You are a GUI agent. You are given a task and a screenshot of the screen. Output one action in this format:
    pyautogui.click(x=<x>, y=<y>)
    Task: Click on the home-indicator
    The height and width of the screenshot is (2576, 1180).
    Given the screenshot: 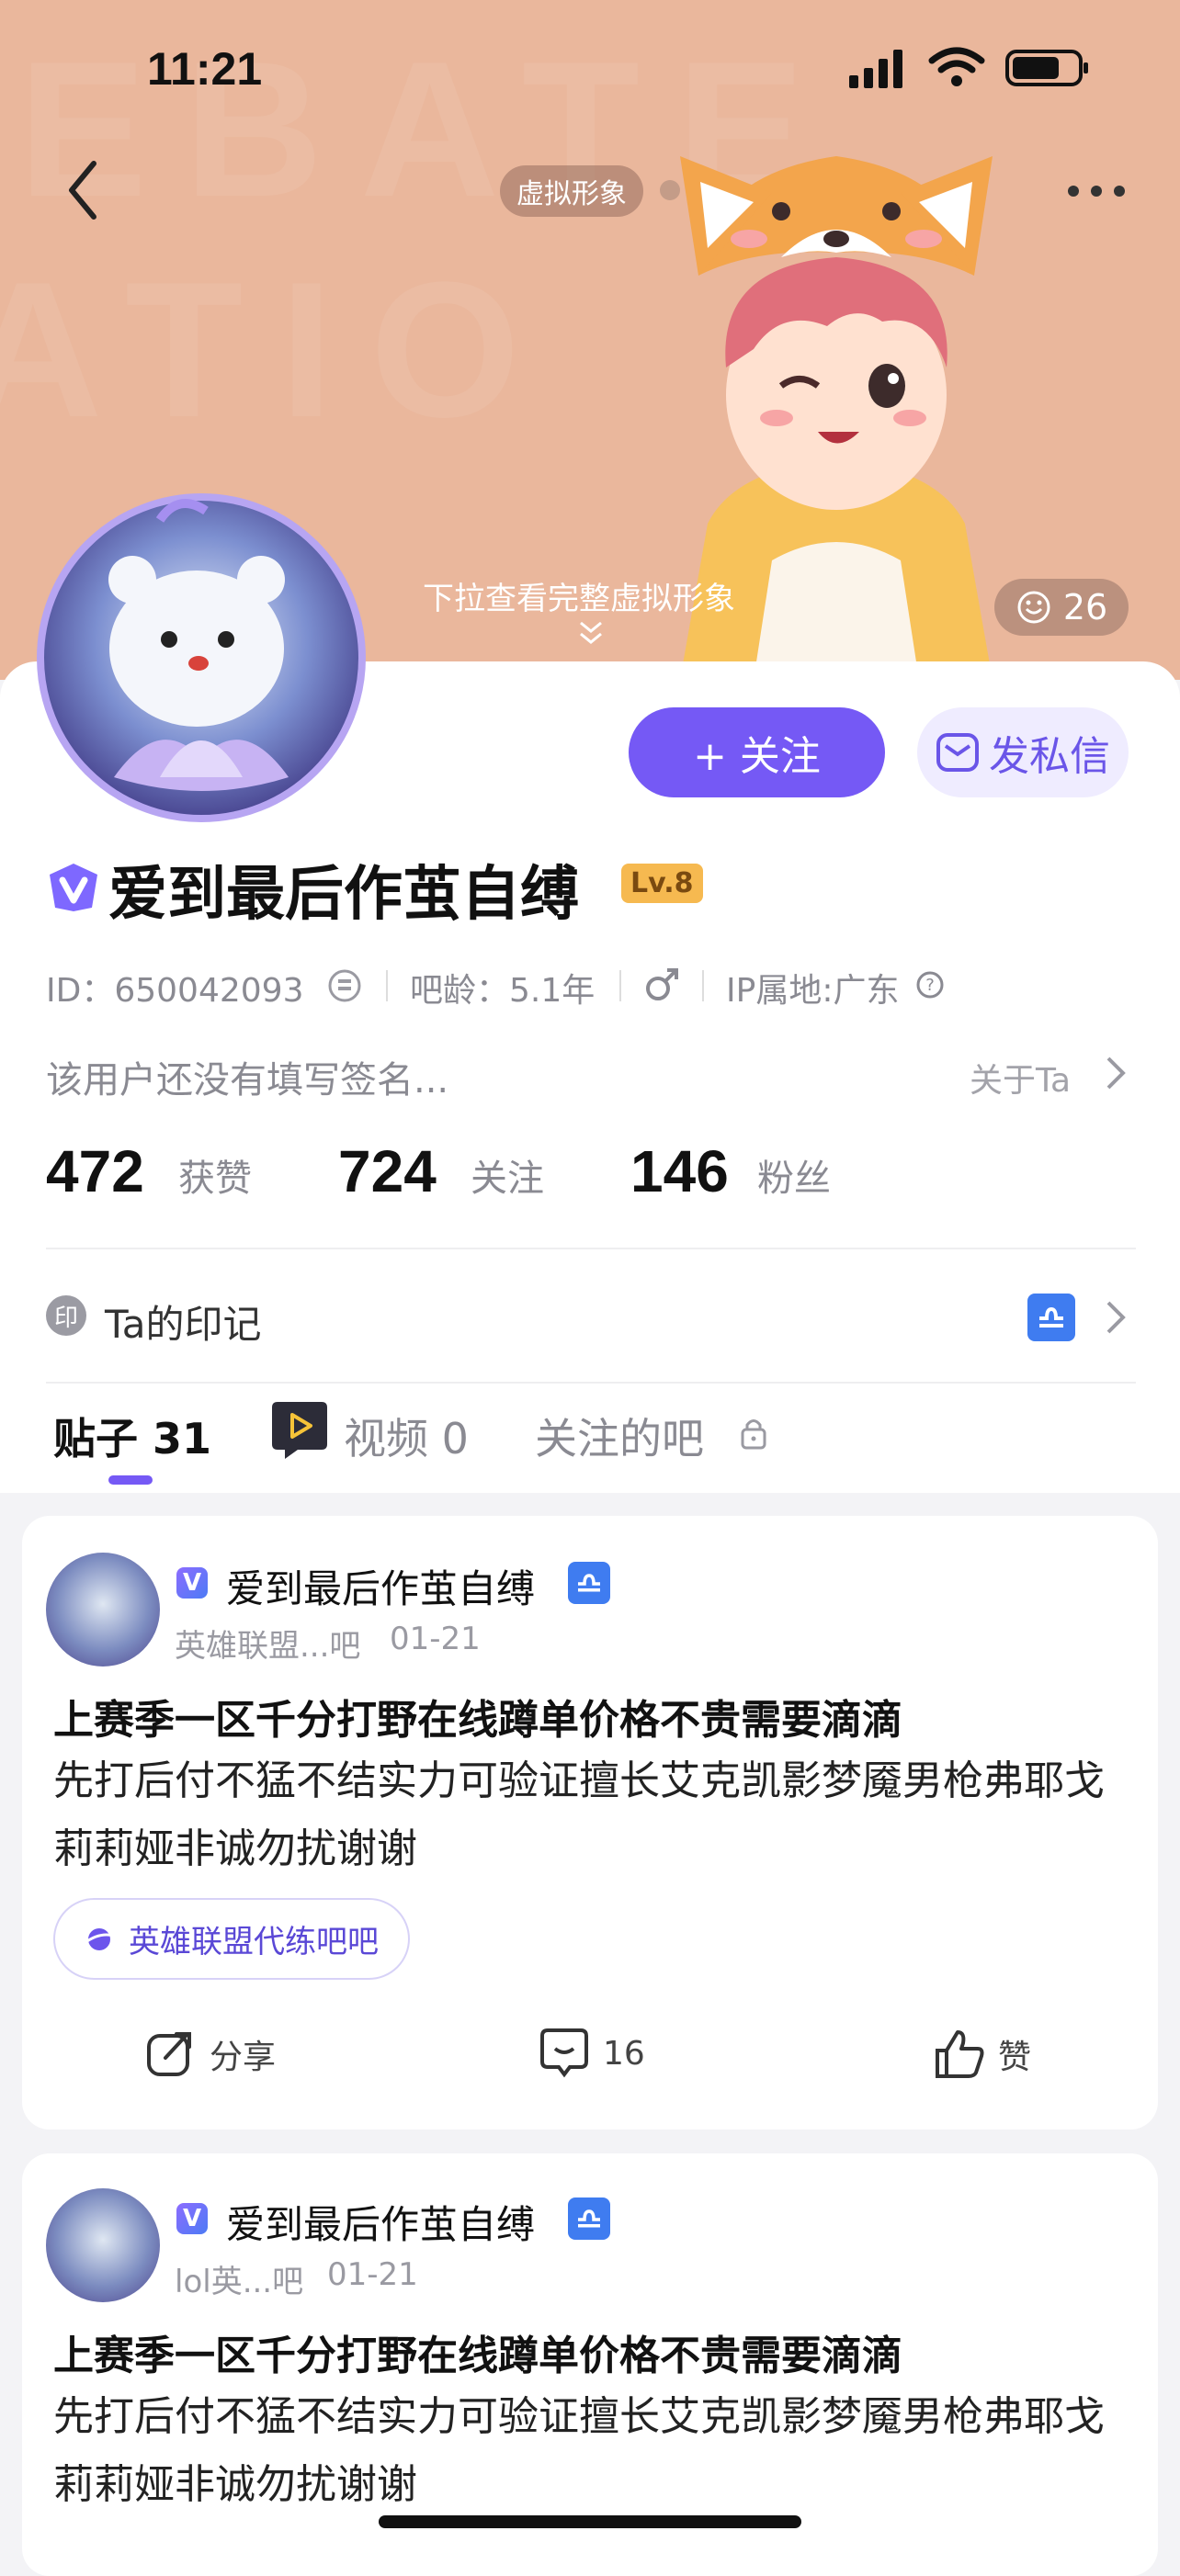 What is the action you would take?
    pyautogui.click(x=590, y=2521)
    